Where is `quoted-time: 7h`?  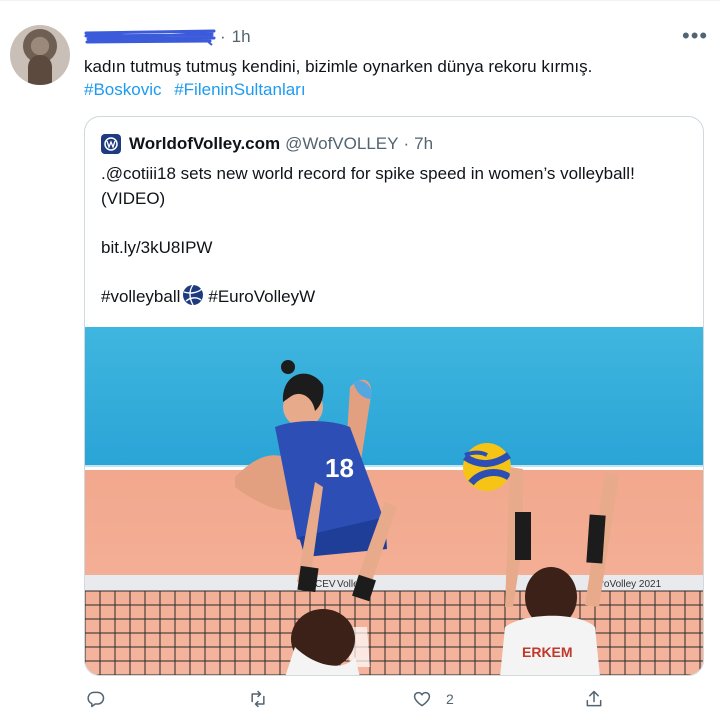
quoted-time: 7h is located at coordinates (424, 143).